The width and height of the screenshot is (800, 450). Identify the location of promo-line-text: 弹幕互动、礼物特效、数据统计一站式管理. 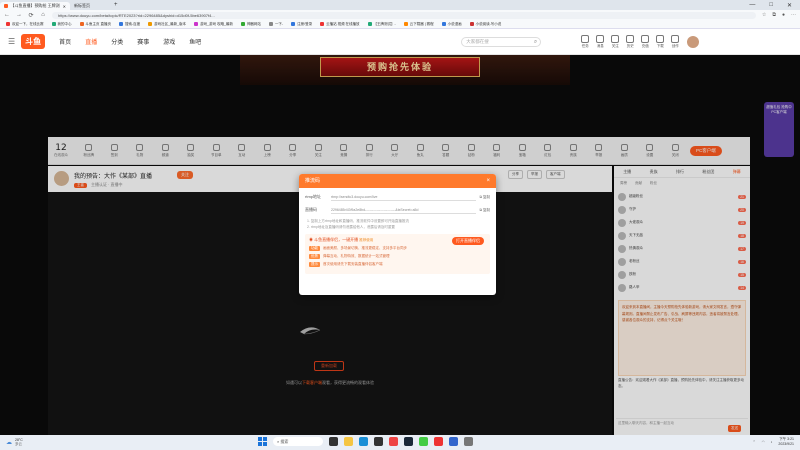
(356, 256).